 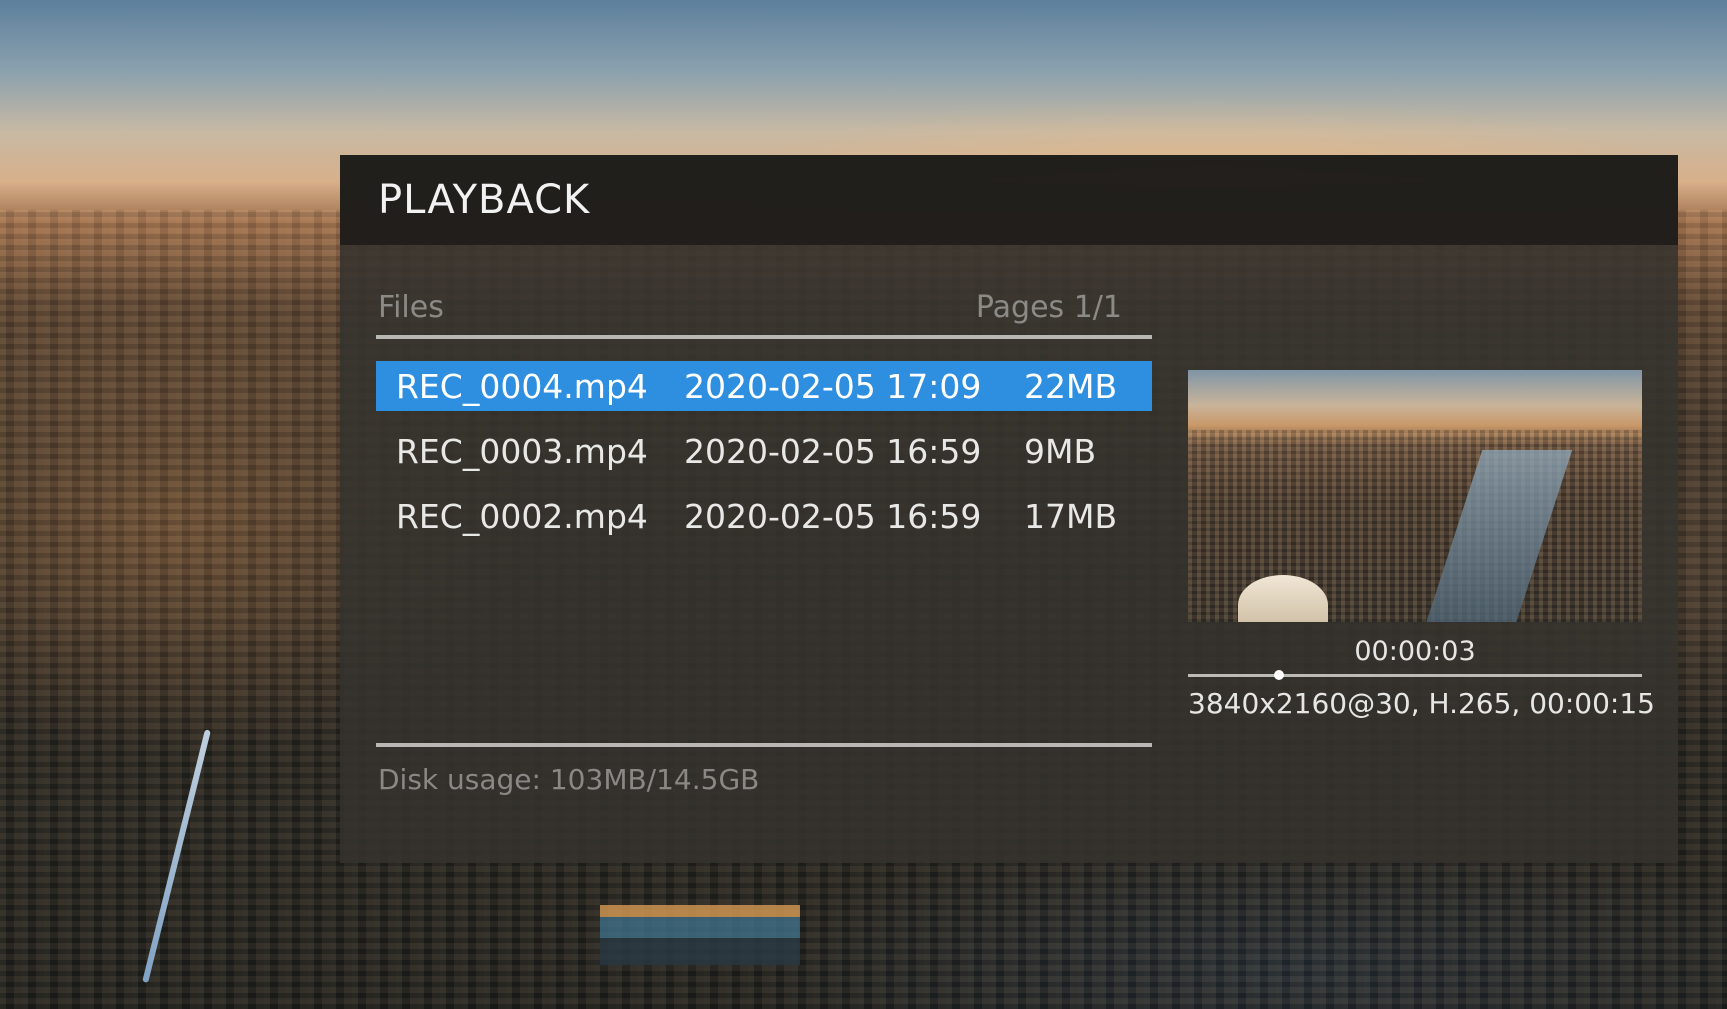 I want to click on list-header-divider, so click(x=764, y=337).